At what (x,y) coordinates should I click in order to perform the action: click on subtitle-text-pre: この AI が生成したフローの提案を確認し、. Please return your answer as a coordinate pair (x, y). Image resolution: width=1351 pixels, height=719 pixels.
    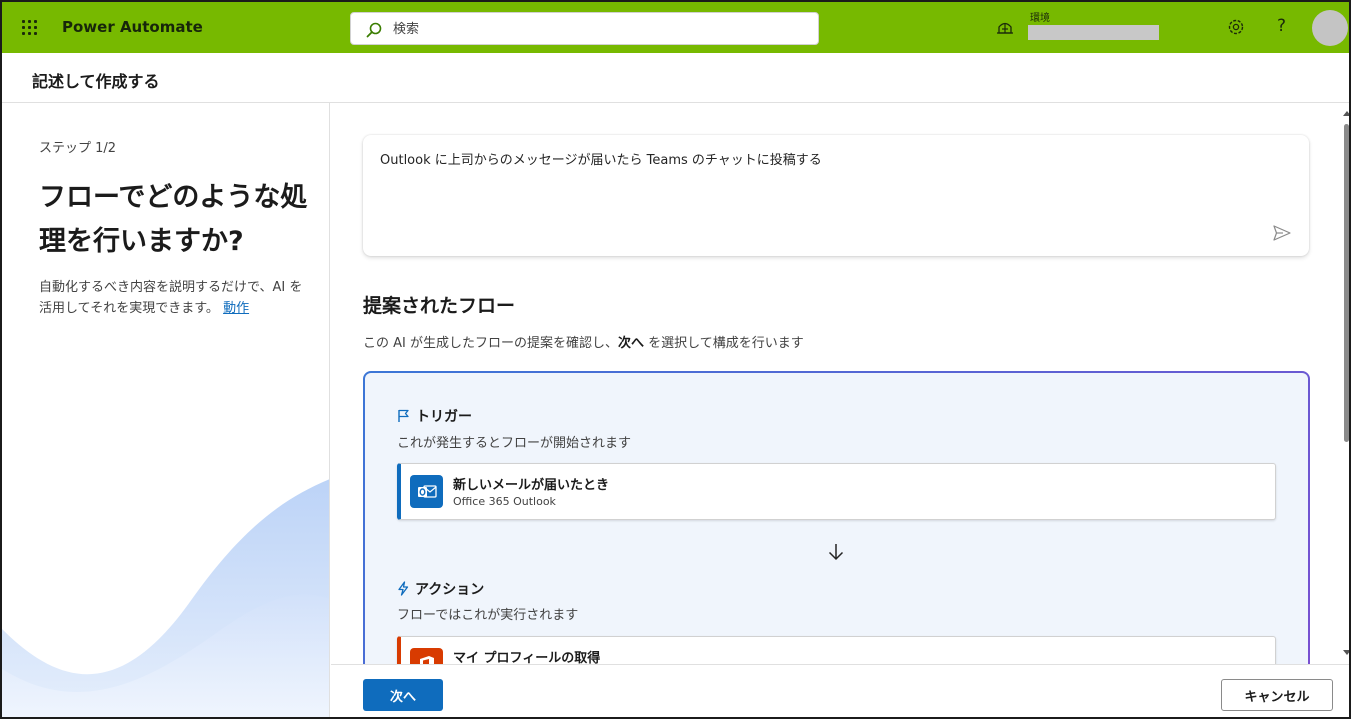
    Looking at the image, I should click on (490, 343).